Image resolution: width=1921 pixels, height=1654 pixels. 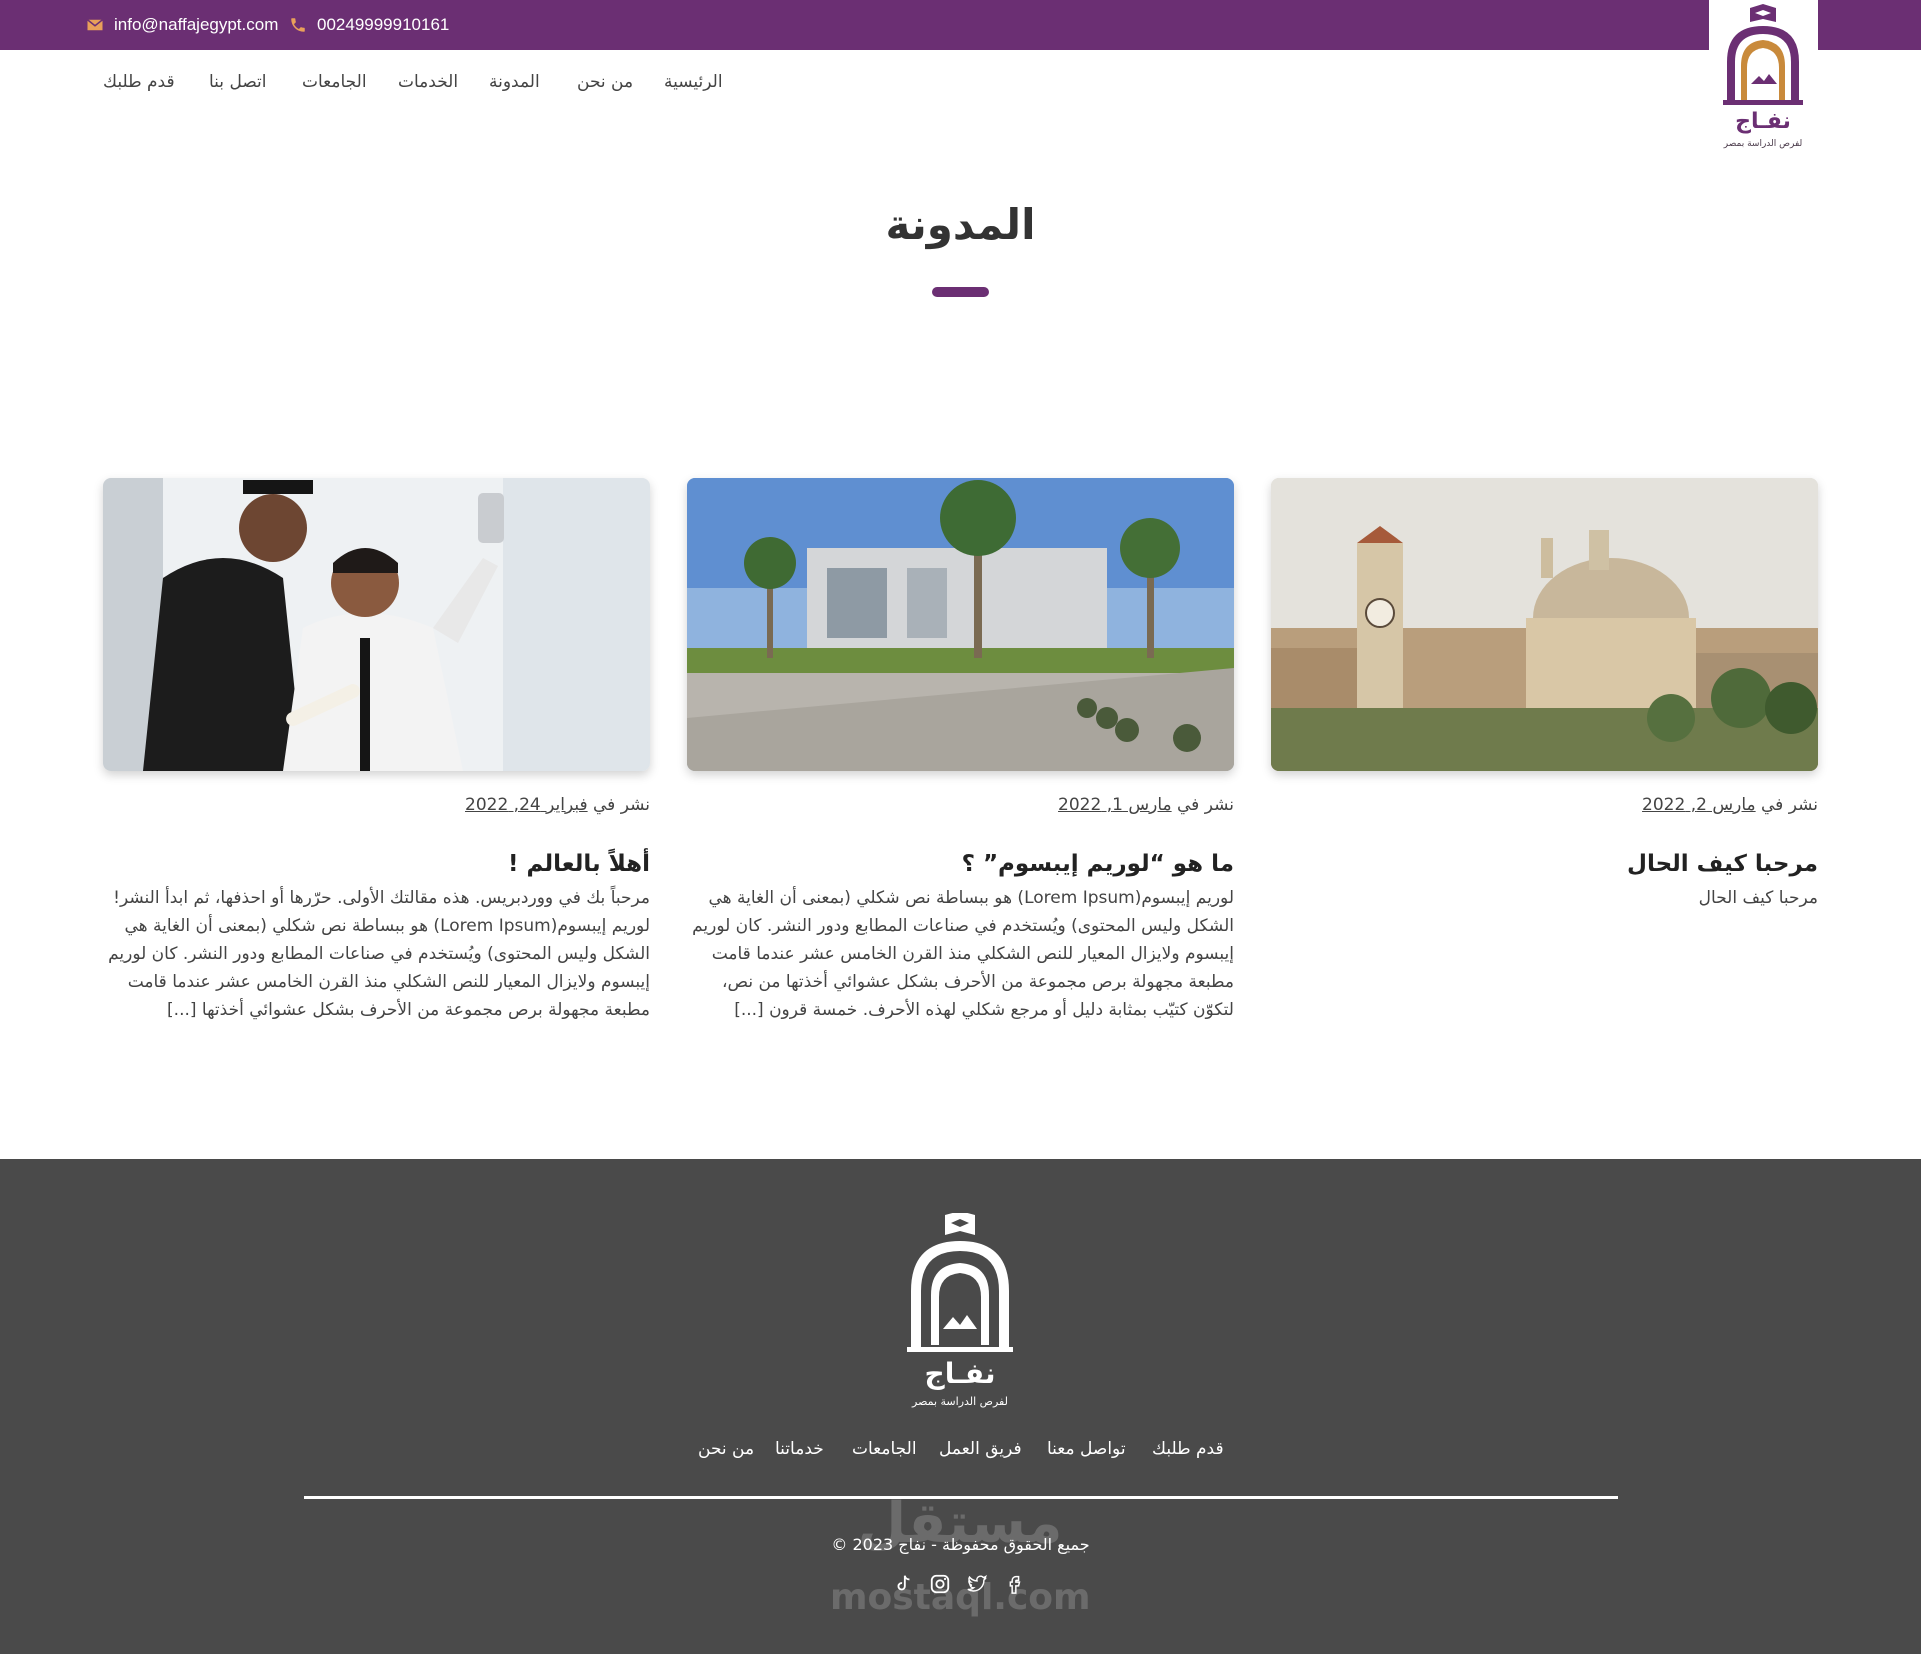 What do you see at coordinates (514, 82) in the screenshot?
I see `nav-item-blog: المدونة` at bounding box center [514, 82].